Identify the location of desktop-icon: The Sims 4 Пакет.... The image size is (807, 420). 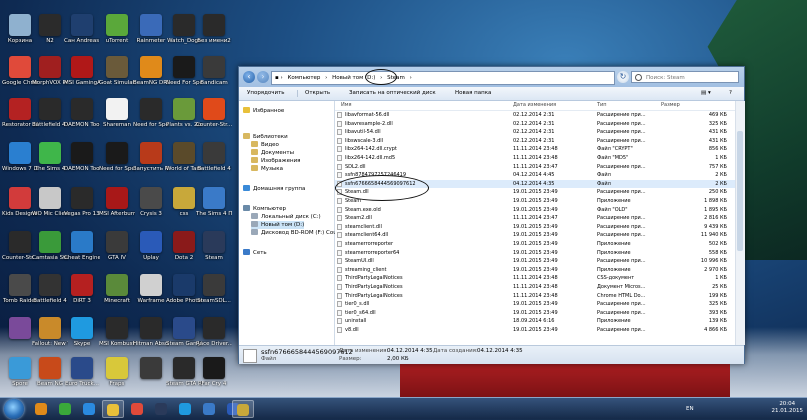
(214, 209).